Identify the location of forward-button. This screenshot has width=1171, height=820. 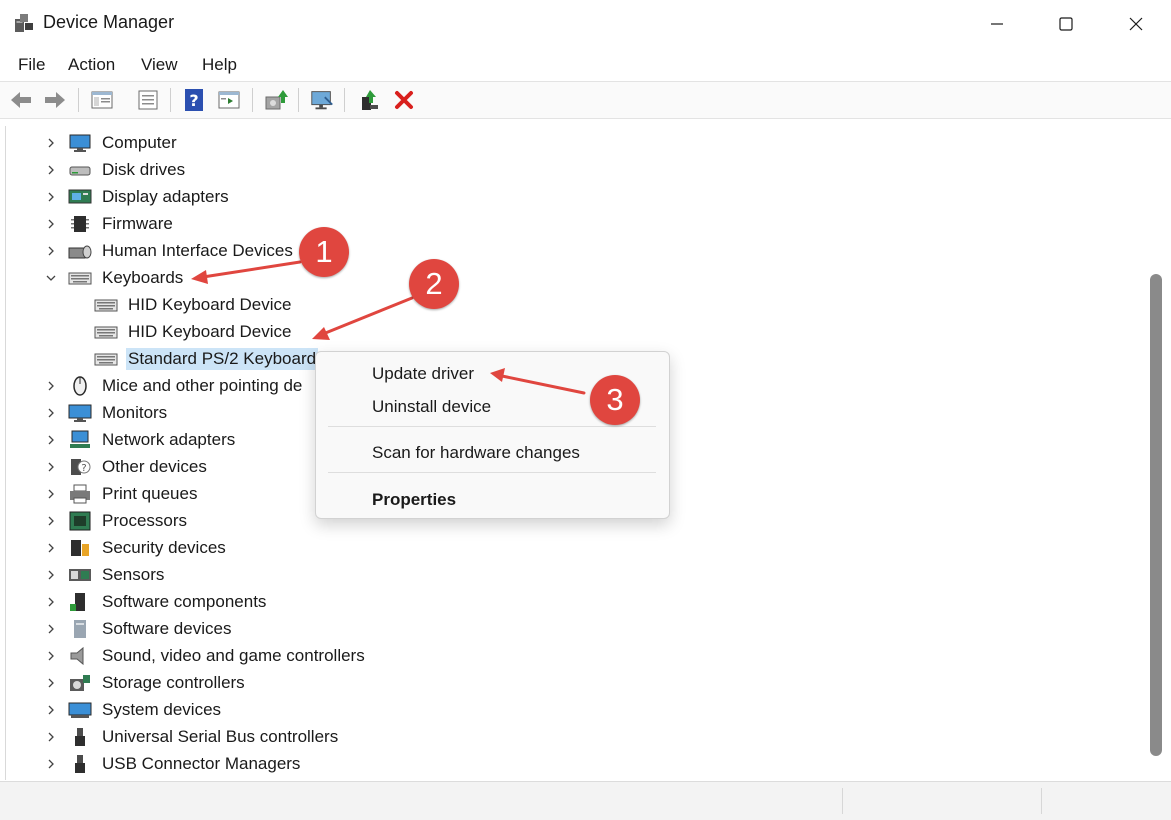
(55, 100).